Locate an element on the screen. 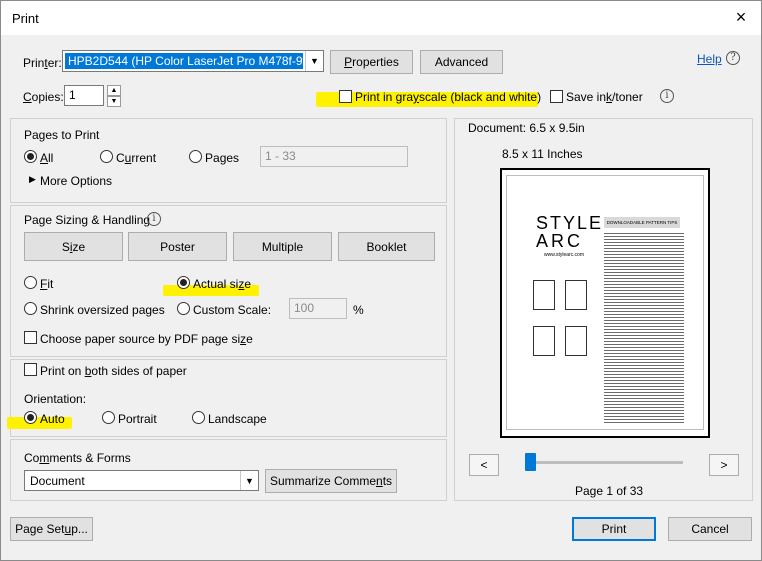 The width and height of the screenshot is (762, 561). copies-label: Copies: is located at coordinates (43, 97).